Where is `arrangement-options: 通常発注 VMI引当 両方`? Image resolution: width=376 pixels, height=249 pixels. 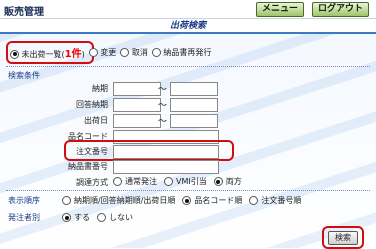 arrangement-options: 通常発注 VMI引当 両方 is located at coordinates (177, 181).